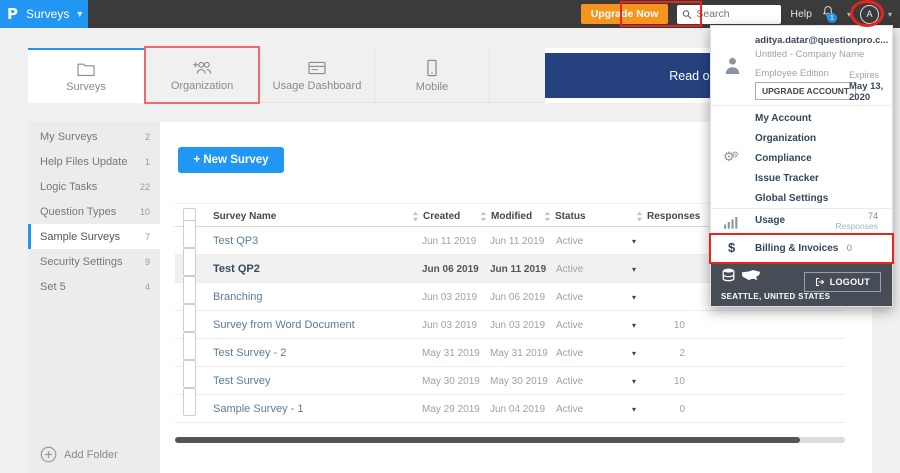  Describe the element at coordinates (48, 14) in the screenshot. I see `app-menu-label: Surveys` at that location.